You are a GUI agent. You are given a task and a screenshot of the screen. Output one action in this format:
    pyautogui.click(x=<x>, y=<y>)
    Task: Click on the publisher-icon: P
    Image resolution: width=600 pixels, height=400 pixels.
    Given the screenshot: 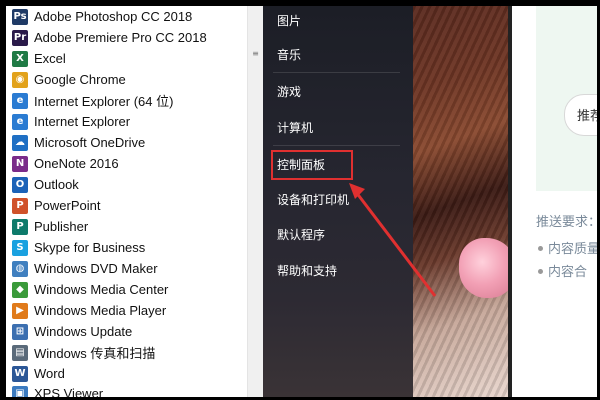 What is the action you would take?
    pyautogui.click(x=20, y=226)
    